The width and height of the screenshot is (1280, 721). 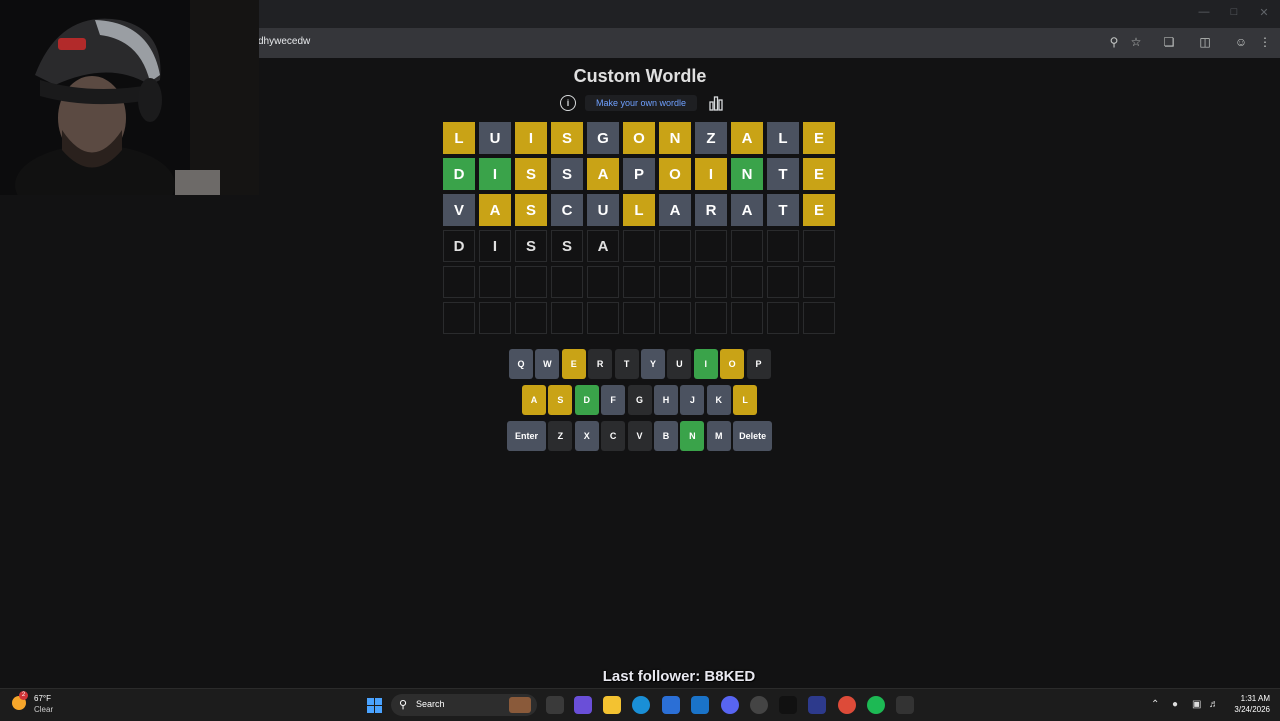 What do you see at coordinates (603, 138) in the screenshot?
I see `board-tile: G` at bounding box center [603, 138].